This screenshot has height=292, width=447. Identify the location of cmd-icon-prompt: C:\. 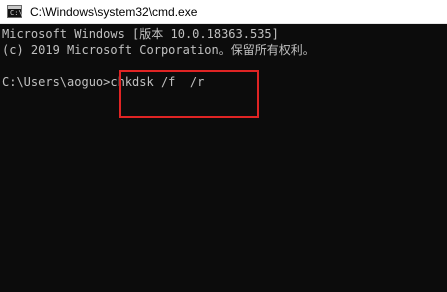
(16, 13).